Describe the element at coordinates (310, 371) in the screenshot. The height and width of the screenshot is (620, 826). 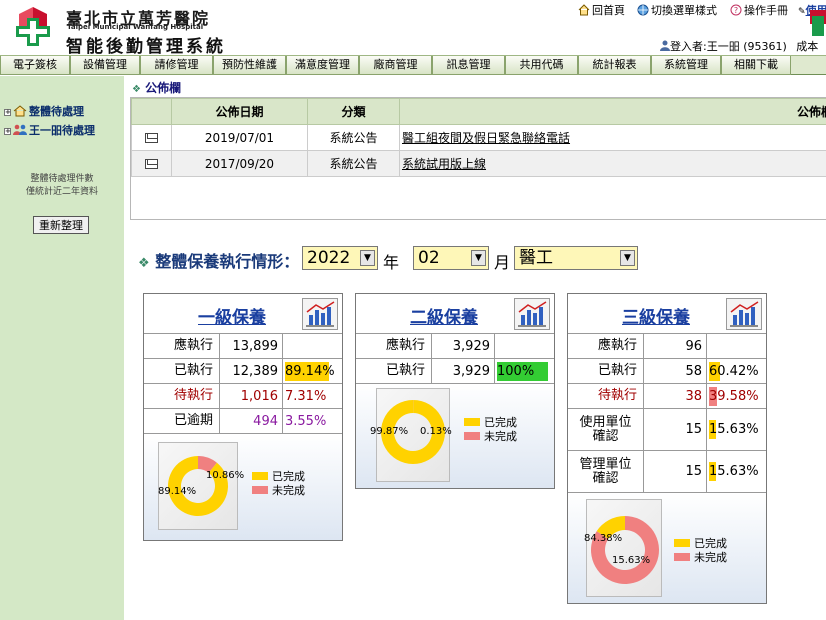
I see `percent-text: 89.14%` at that location.